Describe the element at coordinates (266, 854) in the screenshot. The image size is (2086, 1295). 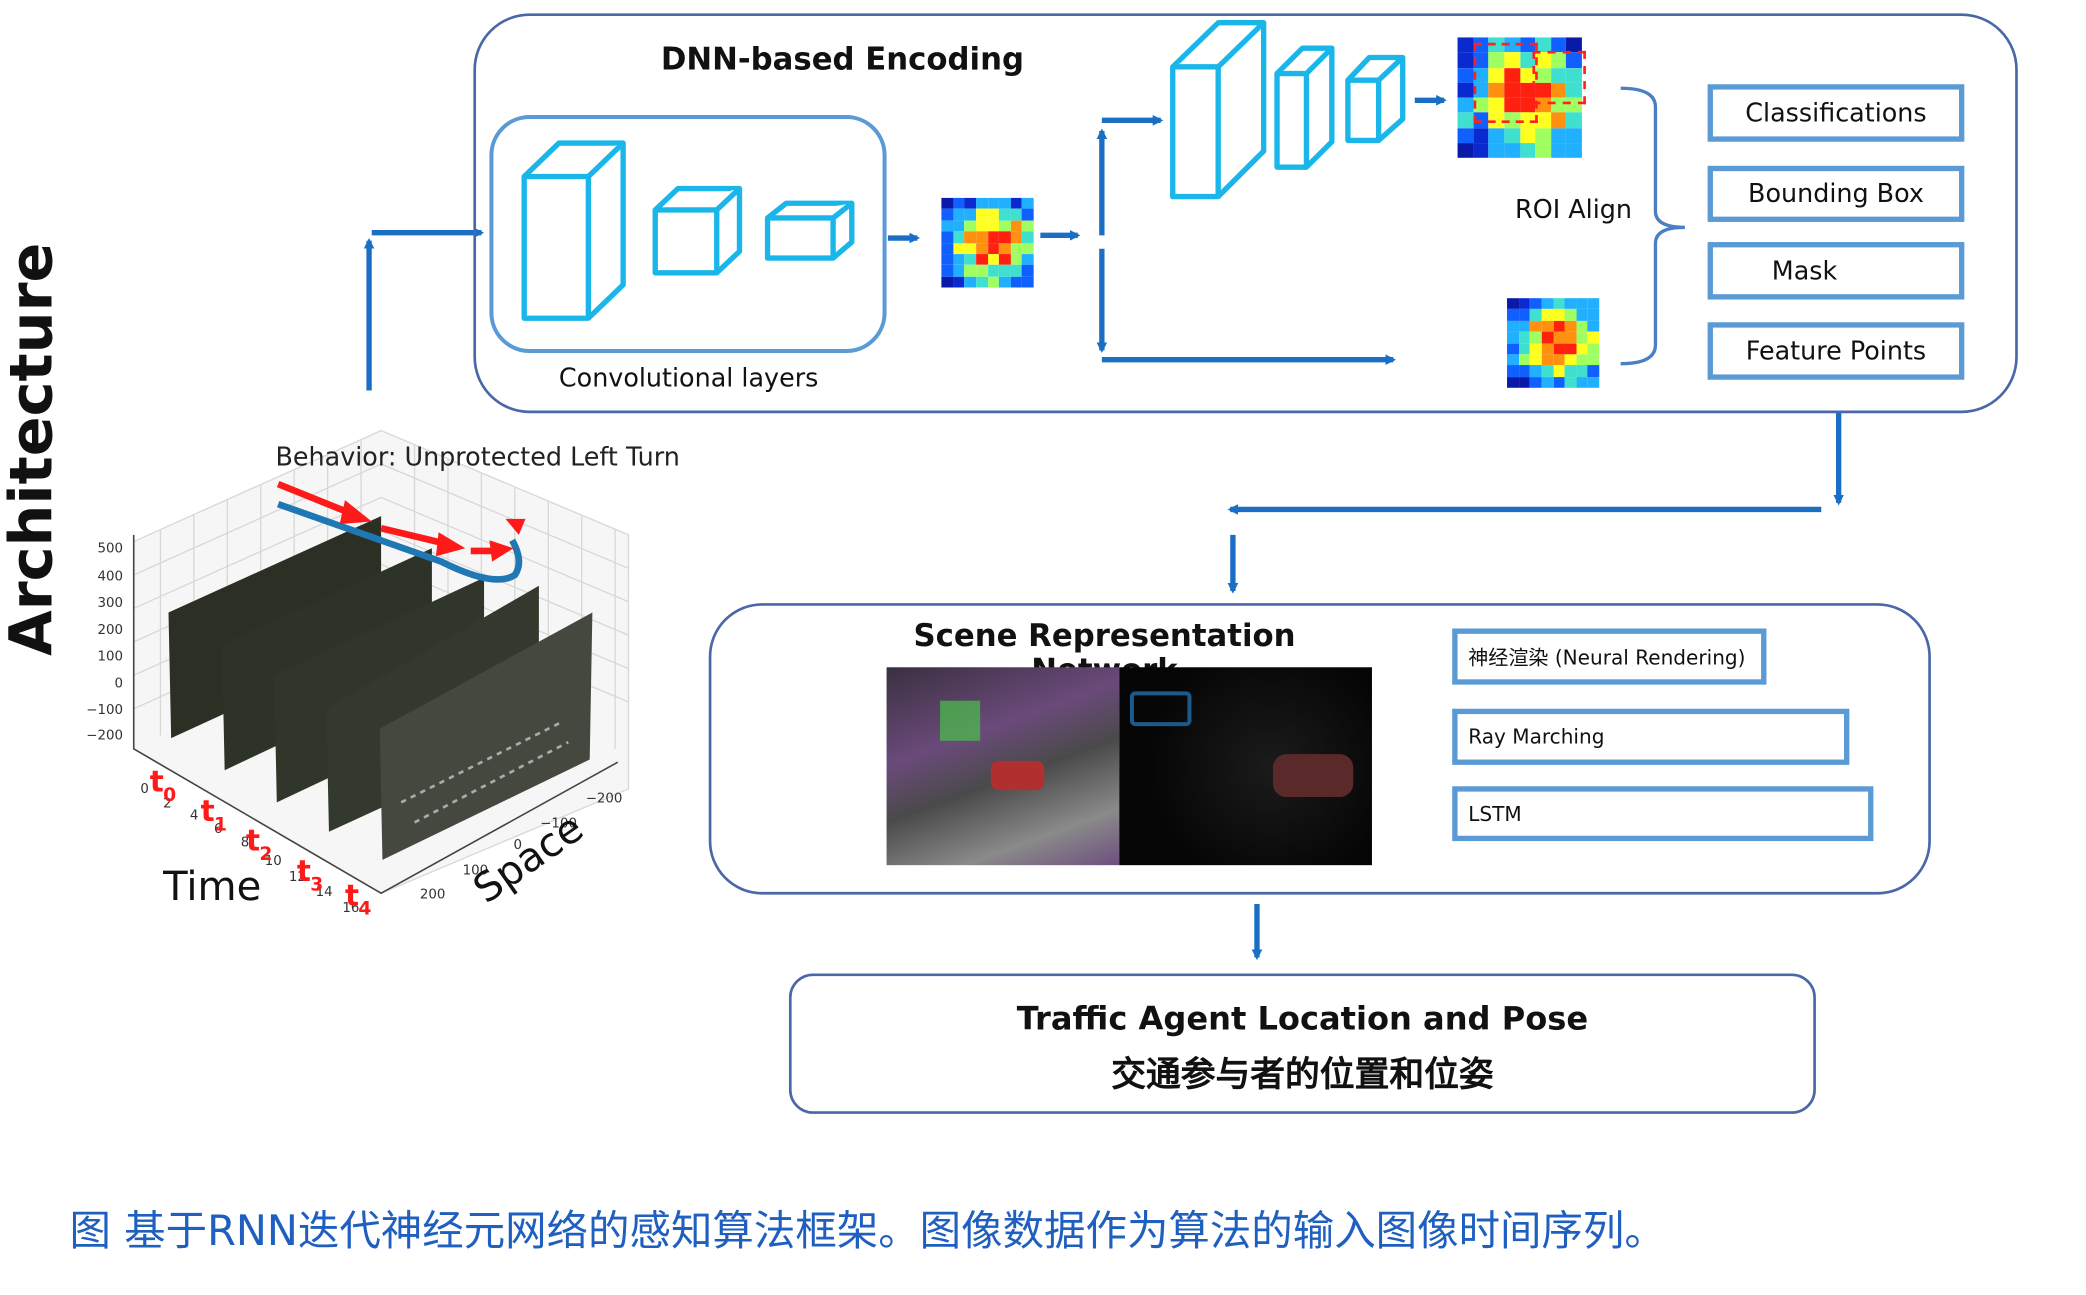
I see `time-marker-subscript: 2` at that location.